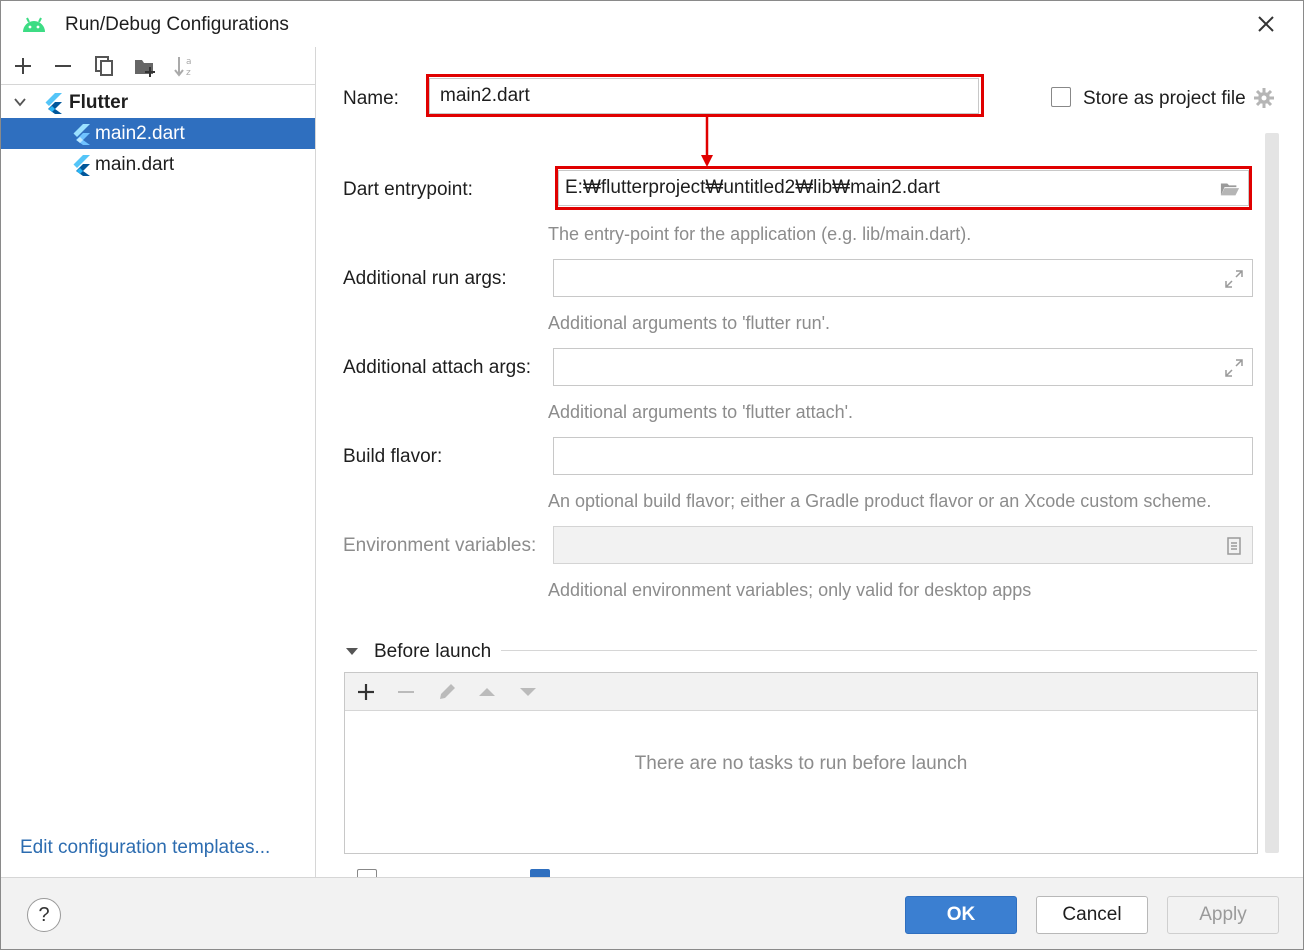 This screenshot has height=950, width=1304. I want to click on copy-icon, so click(104, 66).